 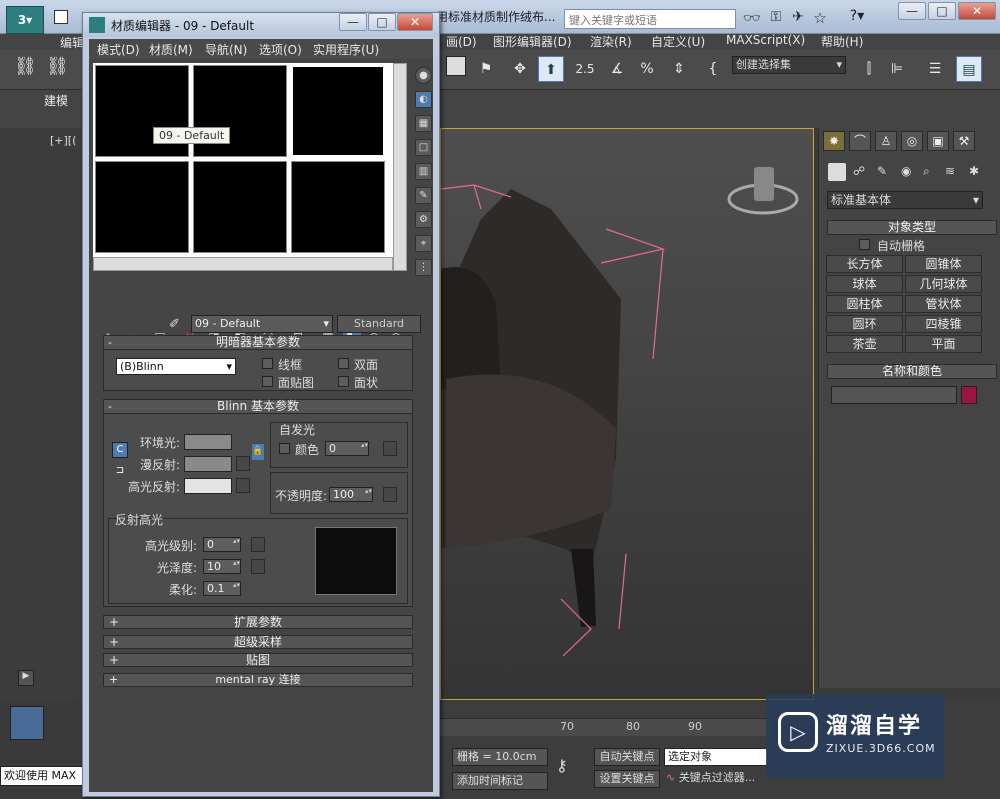 I want to click on opacity-spinner: 100, so click(x=351, y=494).